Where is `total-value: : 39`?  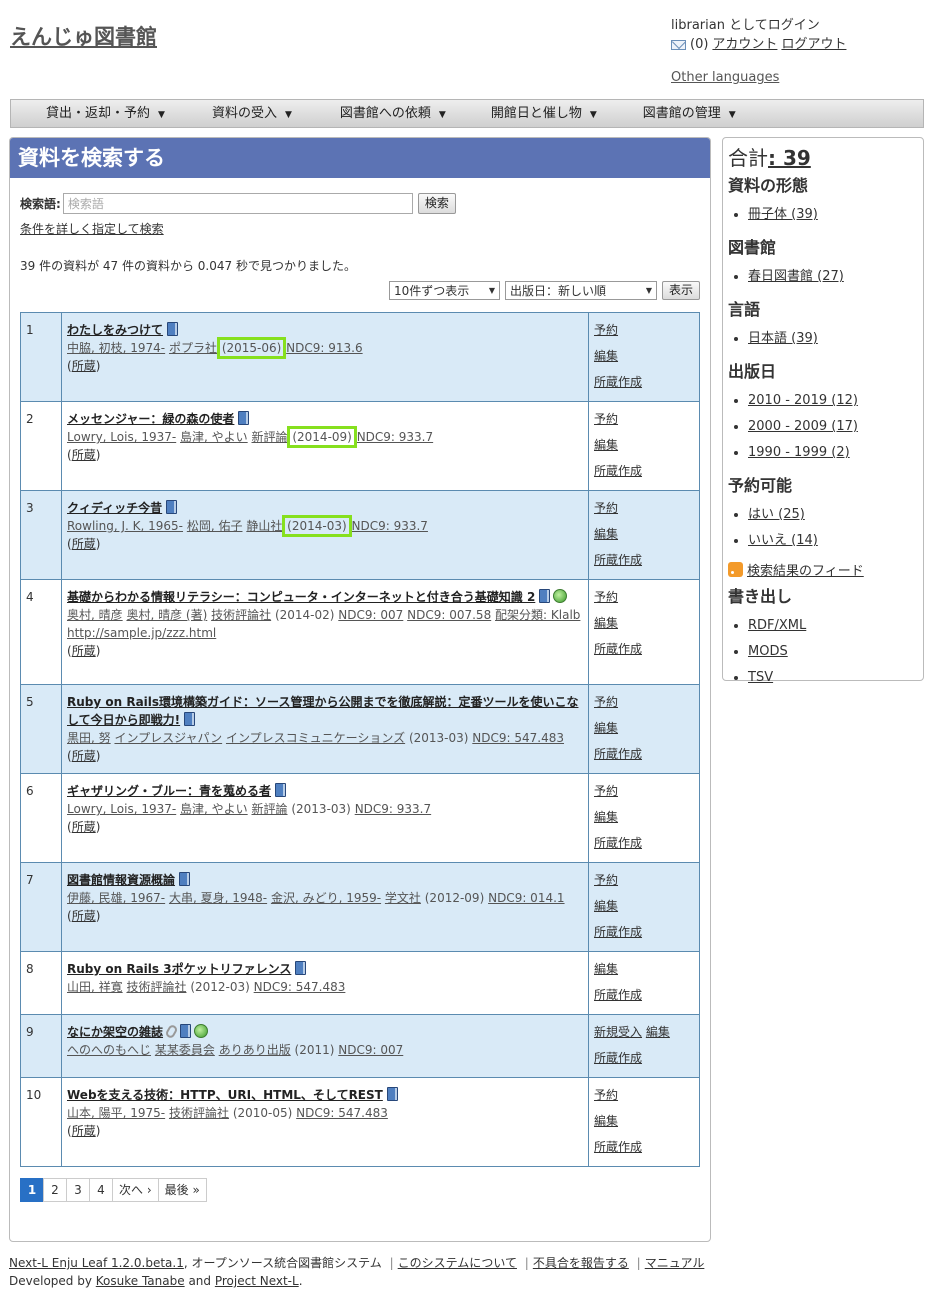 total-value: : 39 is located at coordinates (789, 158).